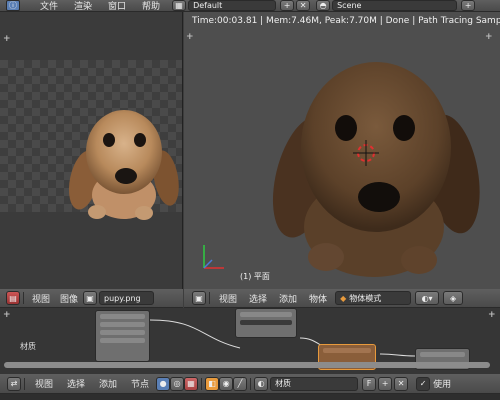 This screenshot has width=500, height=400. Describe the element at coordinates (151, 6) in the screenshot. I see `menu-help: 帮助` at that location.